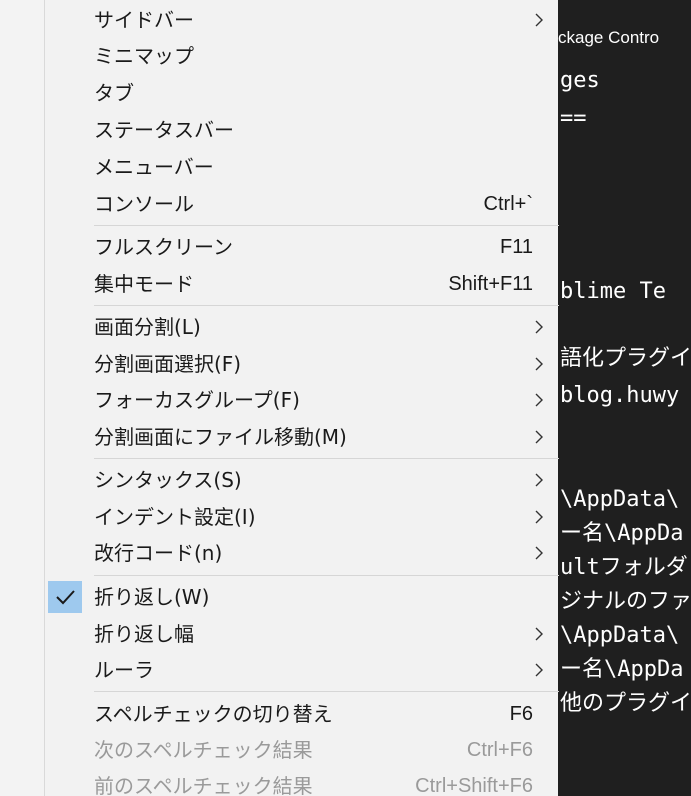 This screenshot has height=796, width=691. Describe the element at coordinates (580, 80) in the screenshot. I see `code-line: ges` at that location.